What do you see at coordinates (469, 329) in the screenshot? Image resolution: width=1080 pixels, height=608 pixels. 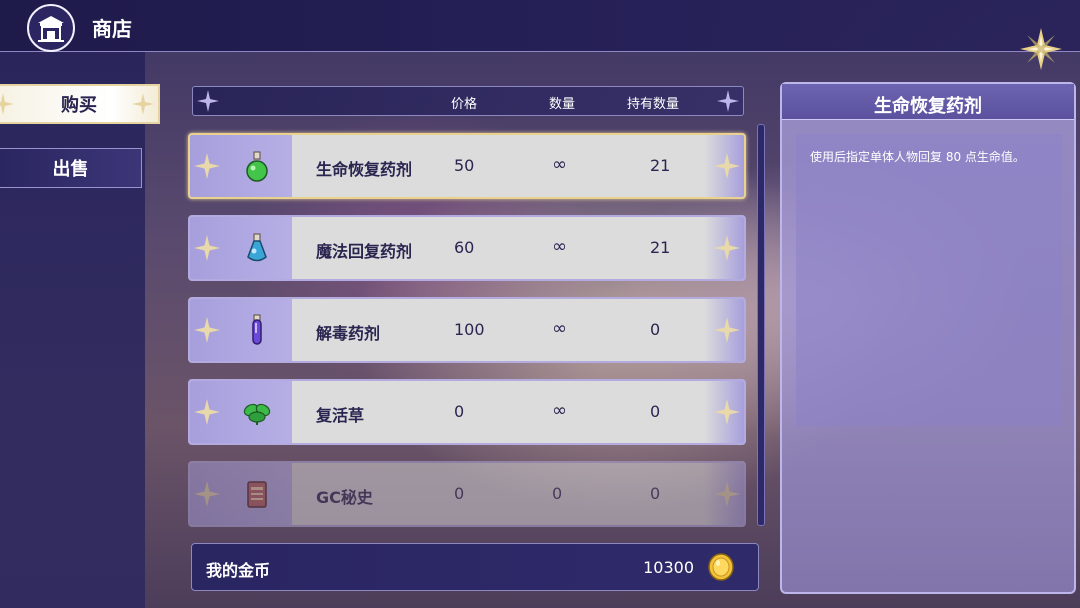 I see `item-price: 100` at bounding box center [469, 329].